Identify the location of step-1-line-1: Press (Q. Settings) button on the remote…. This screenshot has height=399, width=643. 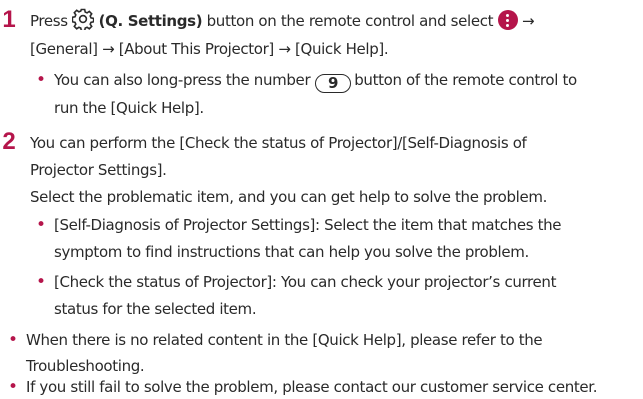
(282, 20).